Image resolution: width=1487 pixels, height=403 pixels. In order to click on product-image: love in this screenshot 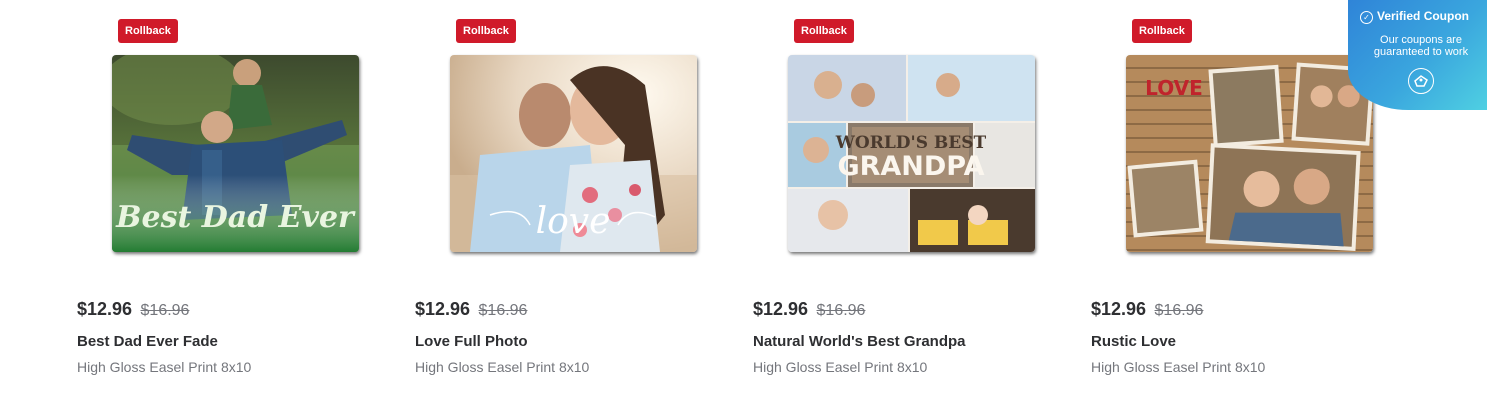, I will do `click(573, 153)`.